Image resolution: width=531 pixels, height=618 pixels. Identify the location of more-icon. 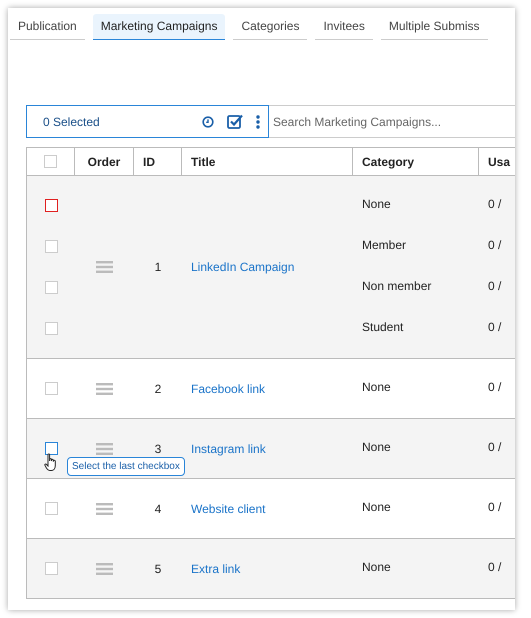
(258, 121).